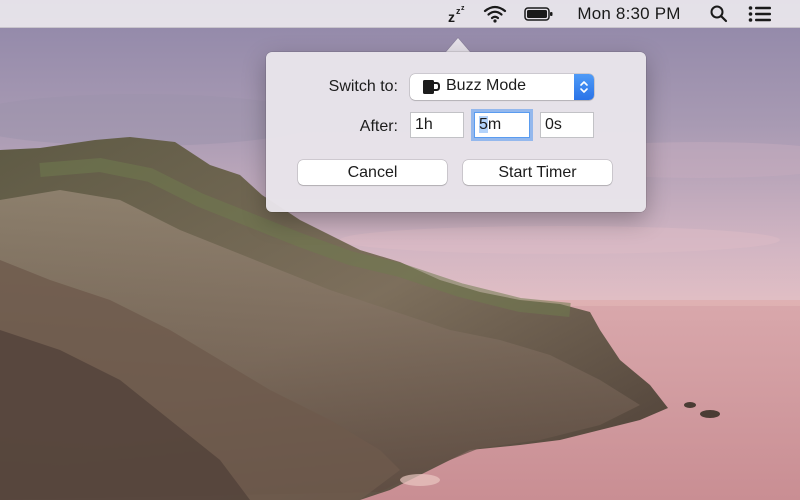 This screenshot has height=500, width=800. What do you see at coordinates (457, 14) in the screenshot?
I see `zzz-icon: z z z` at bounding box center [457, 14].